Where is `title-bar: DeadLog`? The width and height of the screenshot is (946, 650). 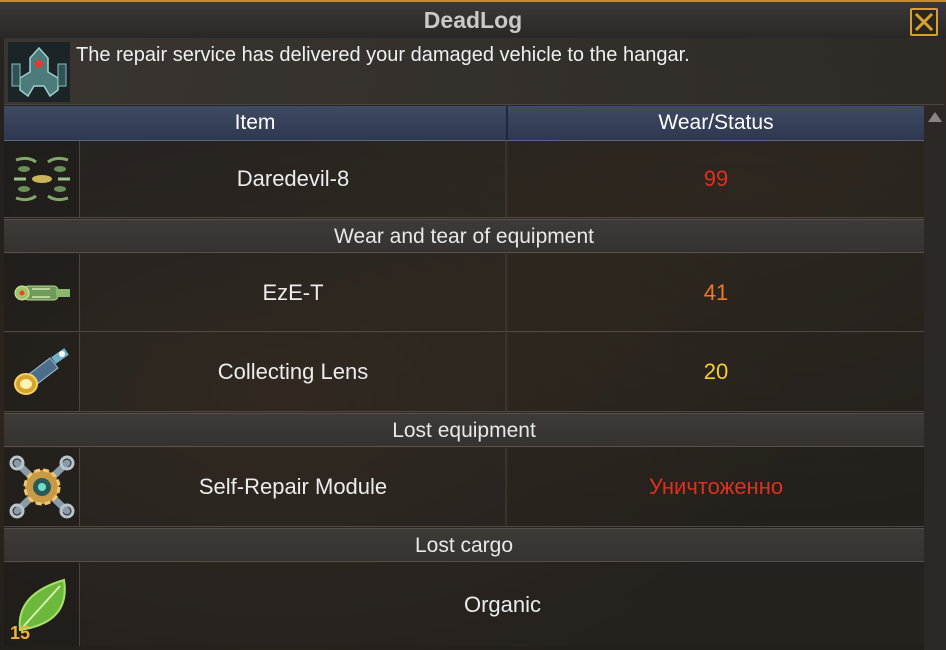
title-bar: DeadLog is located at coordinates (473, 19).